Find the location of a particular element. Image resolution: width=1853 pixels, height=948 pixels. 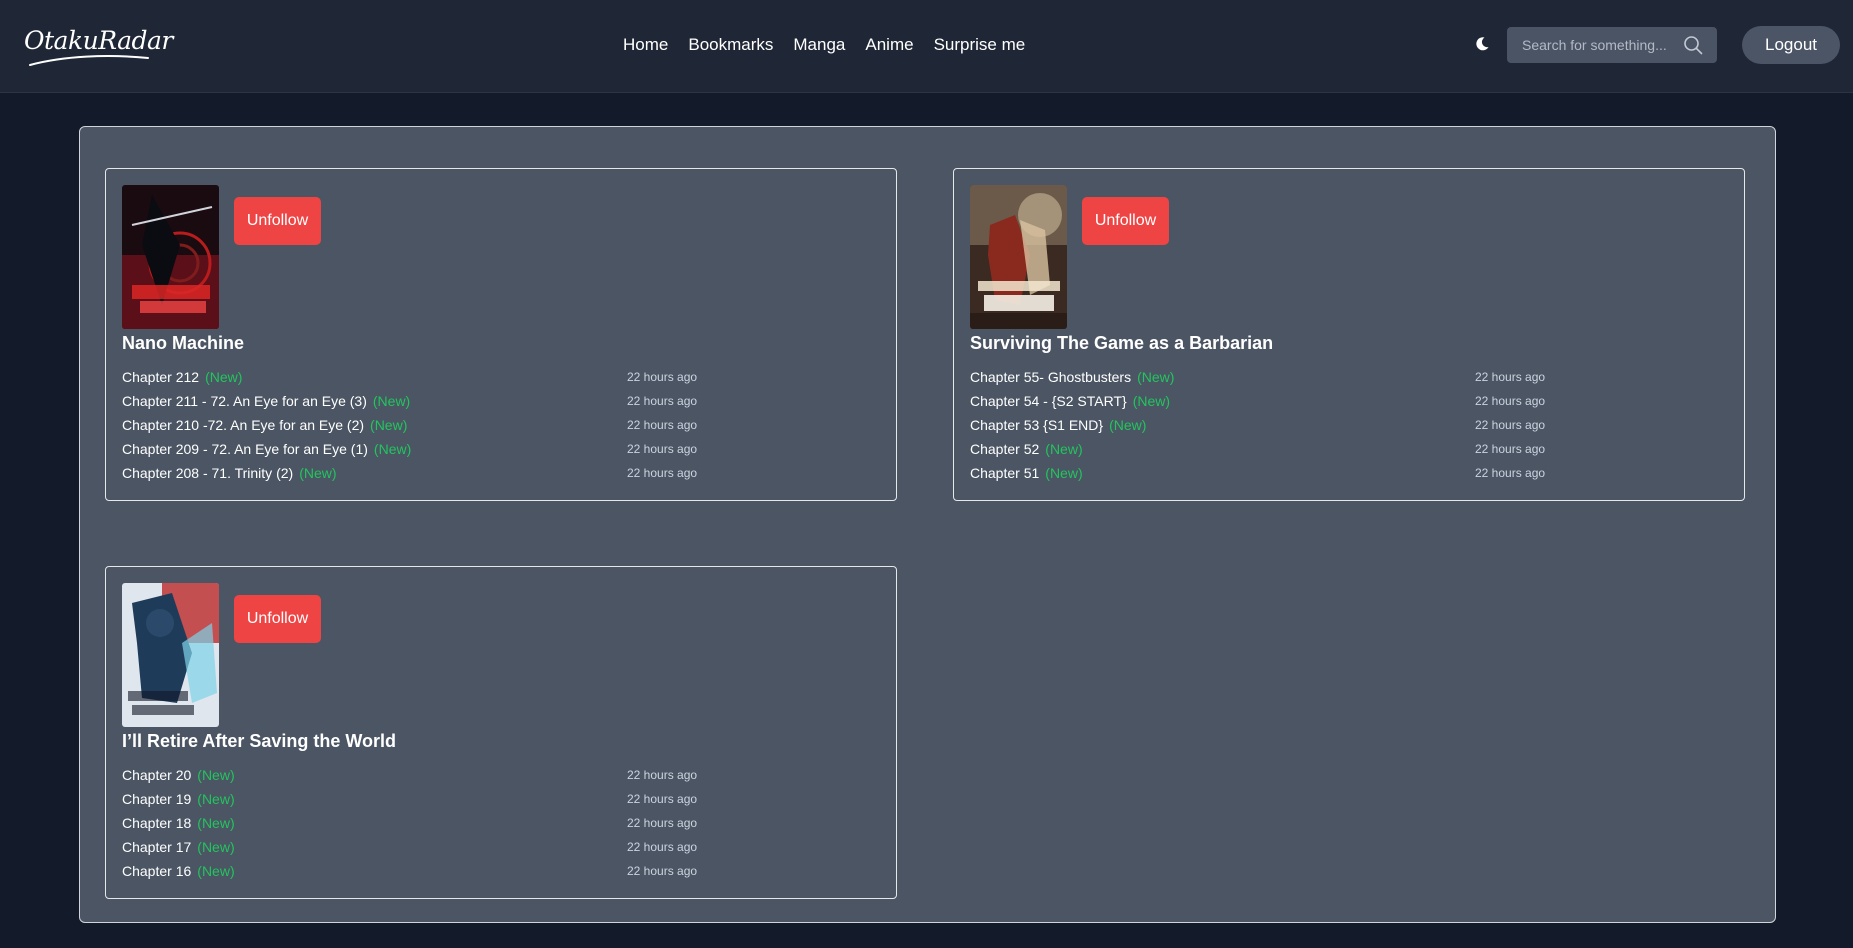

chapter-item: Chapter 17 (New) 22 hours ago is located at coordinates (412, 851).